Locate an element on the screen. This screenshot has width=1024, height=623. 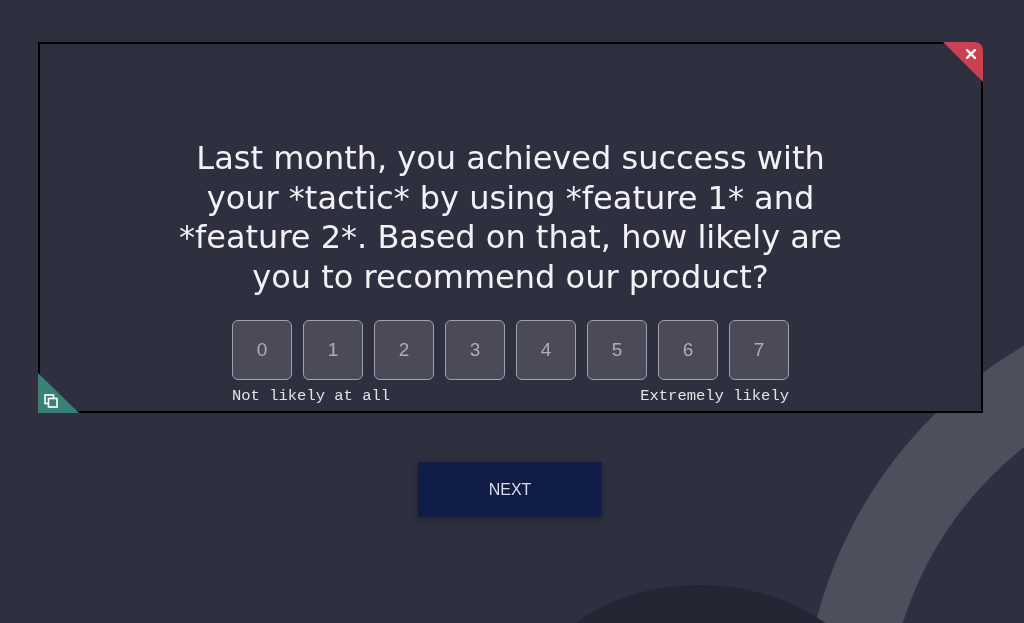
rating-option: 4 is located at coordinates (546, 350).